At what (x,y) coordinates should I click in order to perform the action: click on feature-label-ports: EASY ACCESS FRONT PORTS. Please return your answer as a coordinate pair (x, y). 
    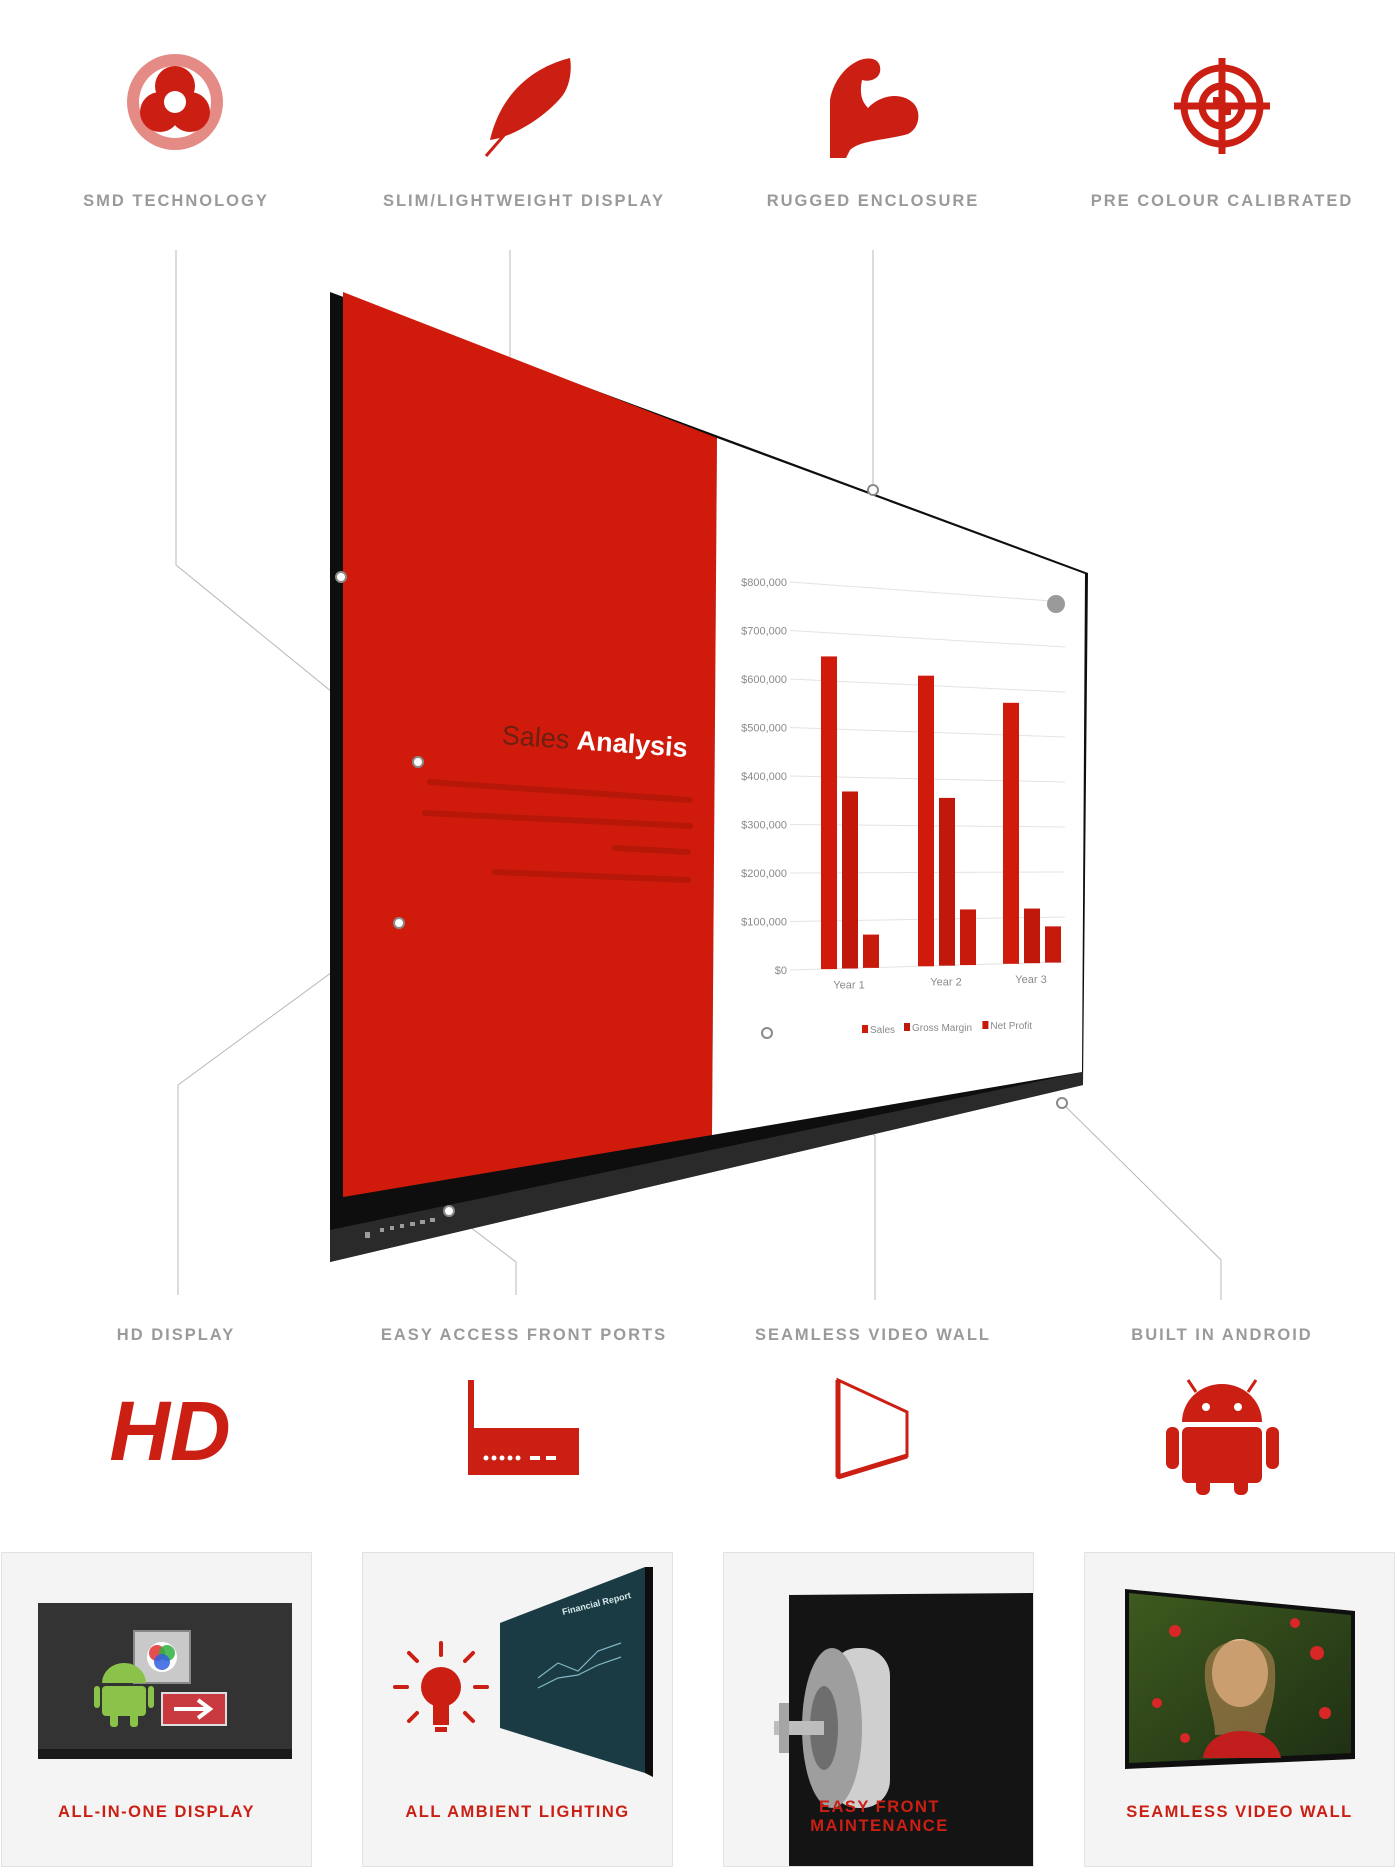
    Looking at the image, I should click on (524, 1335).